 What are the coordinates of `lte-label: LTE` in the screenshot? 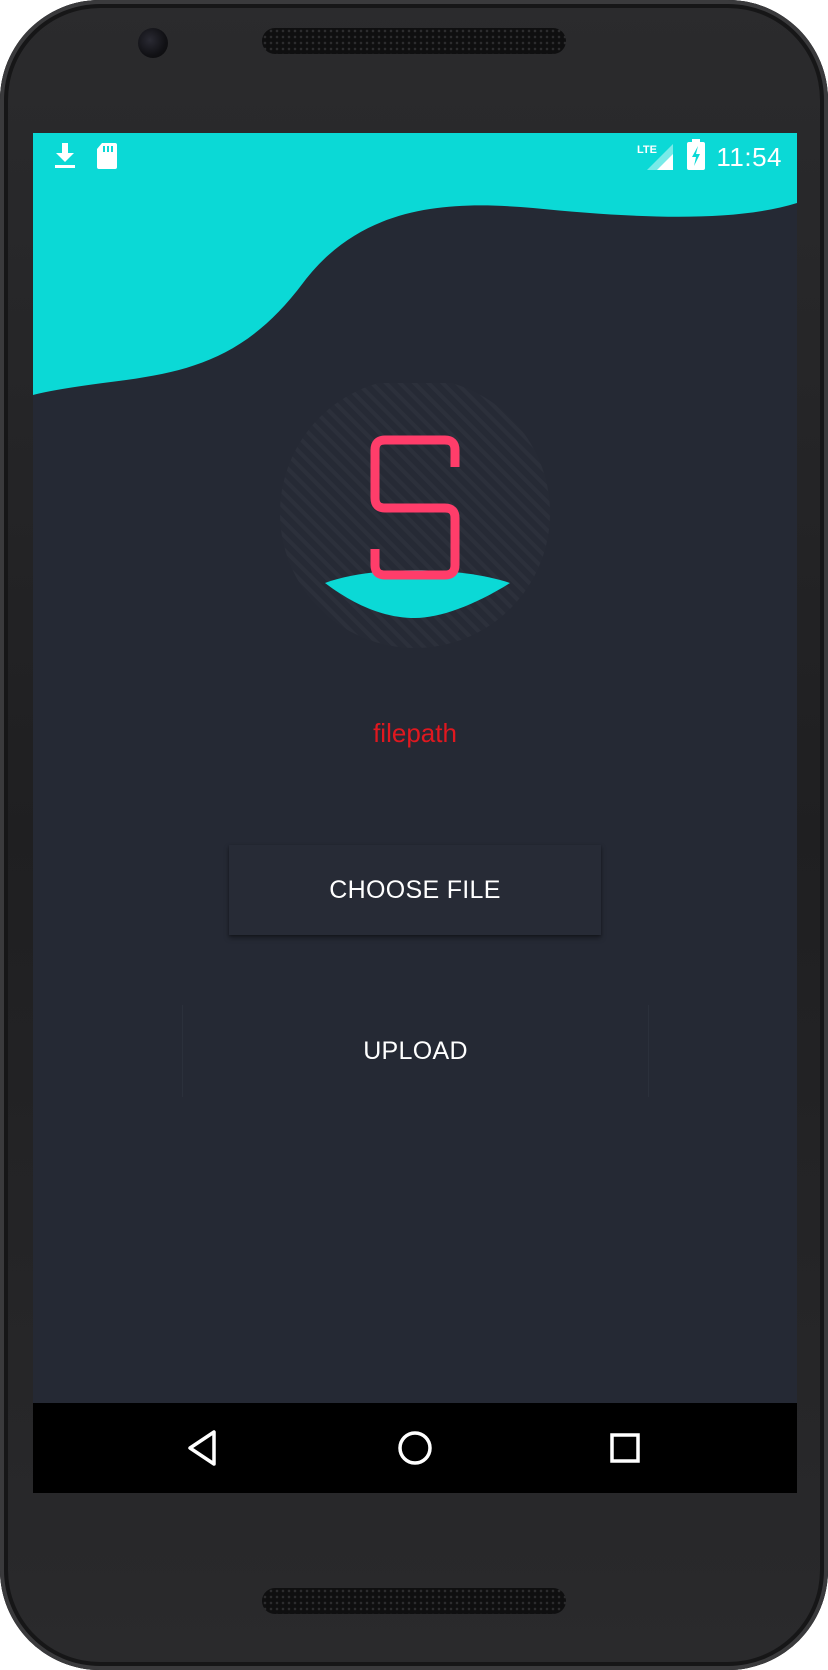 It's located at (647, 150).